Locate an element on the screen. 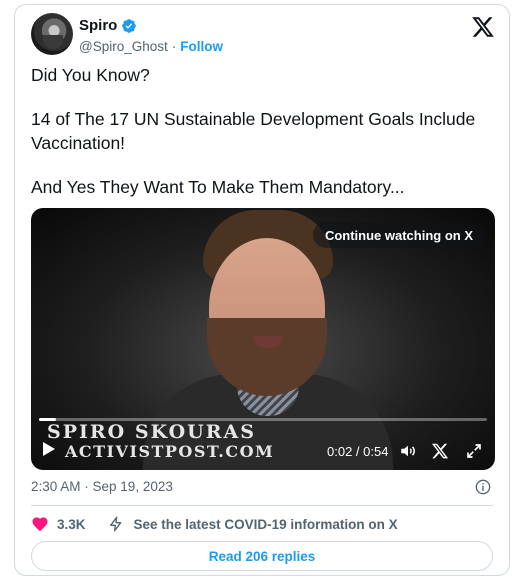 This screenshot has height=580, width=516. follow-button: Follow is located at coordinates (201, 46).